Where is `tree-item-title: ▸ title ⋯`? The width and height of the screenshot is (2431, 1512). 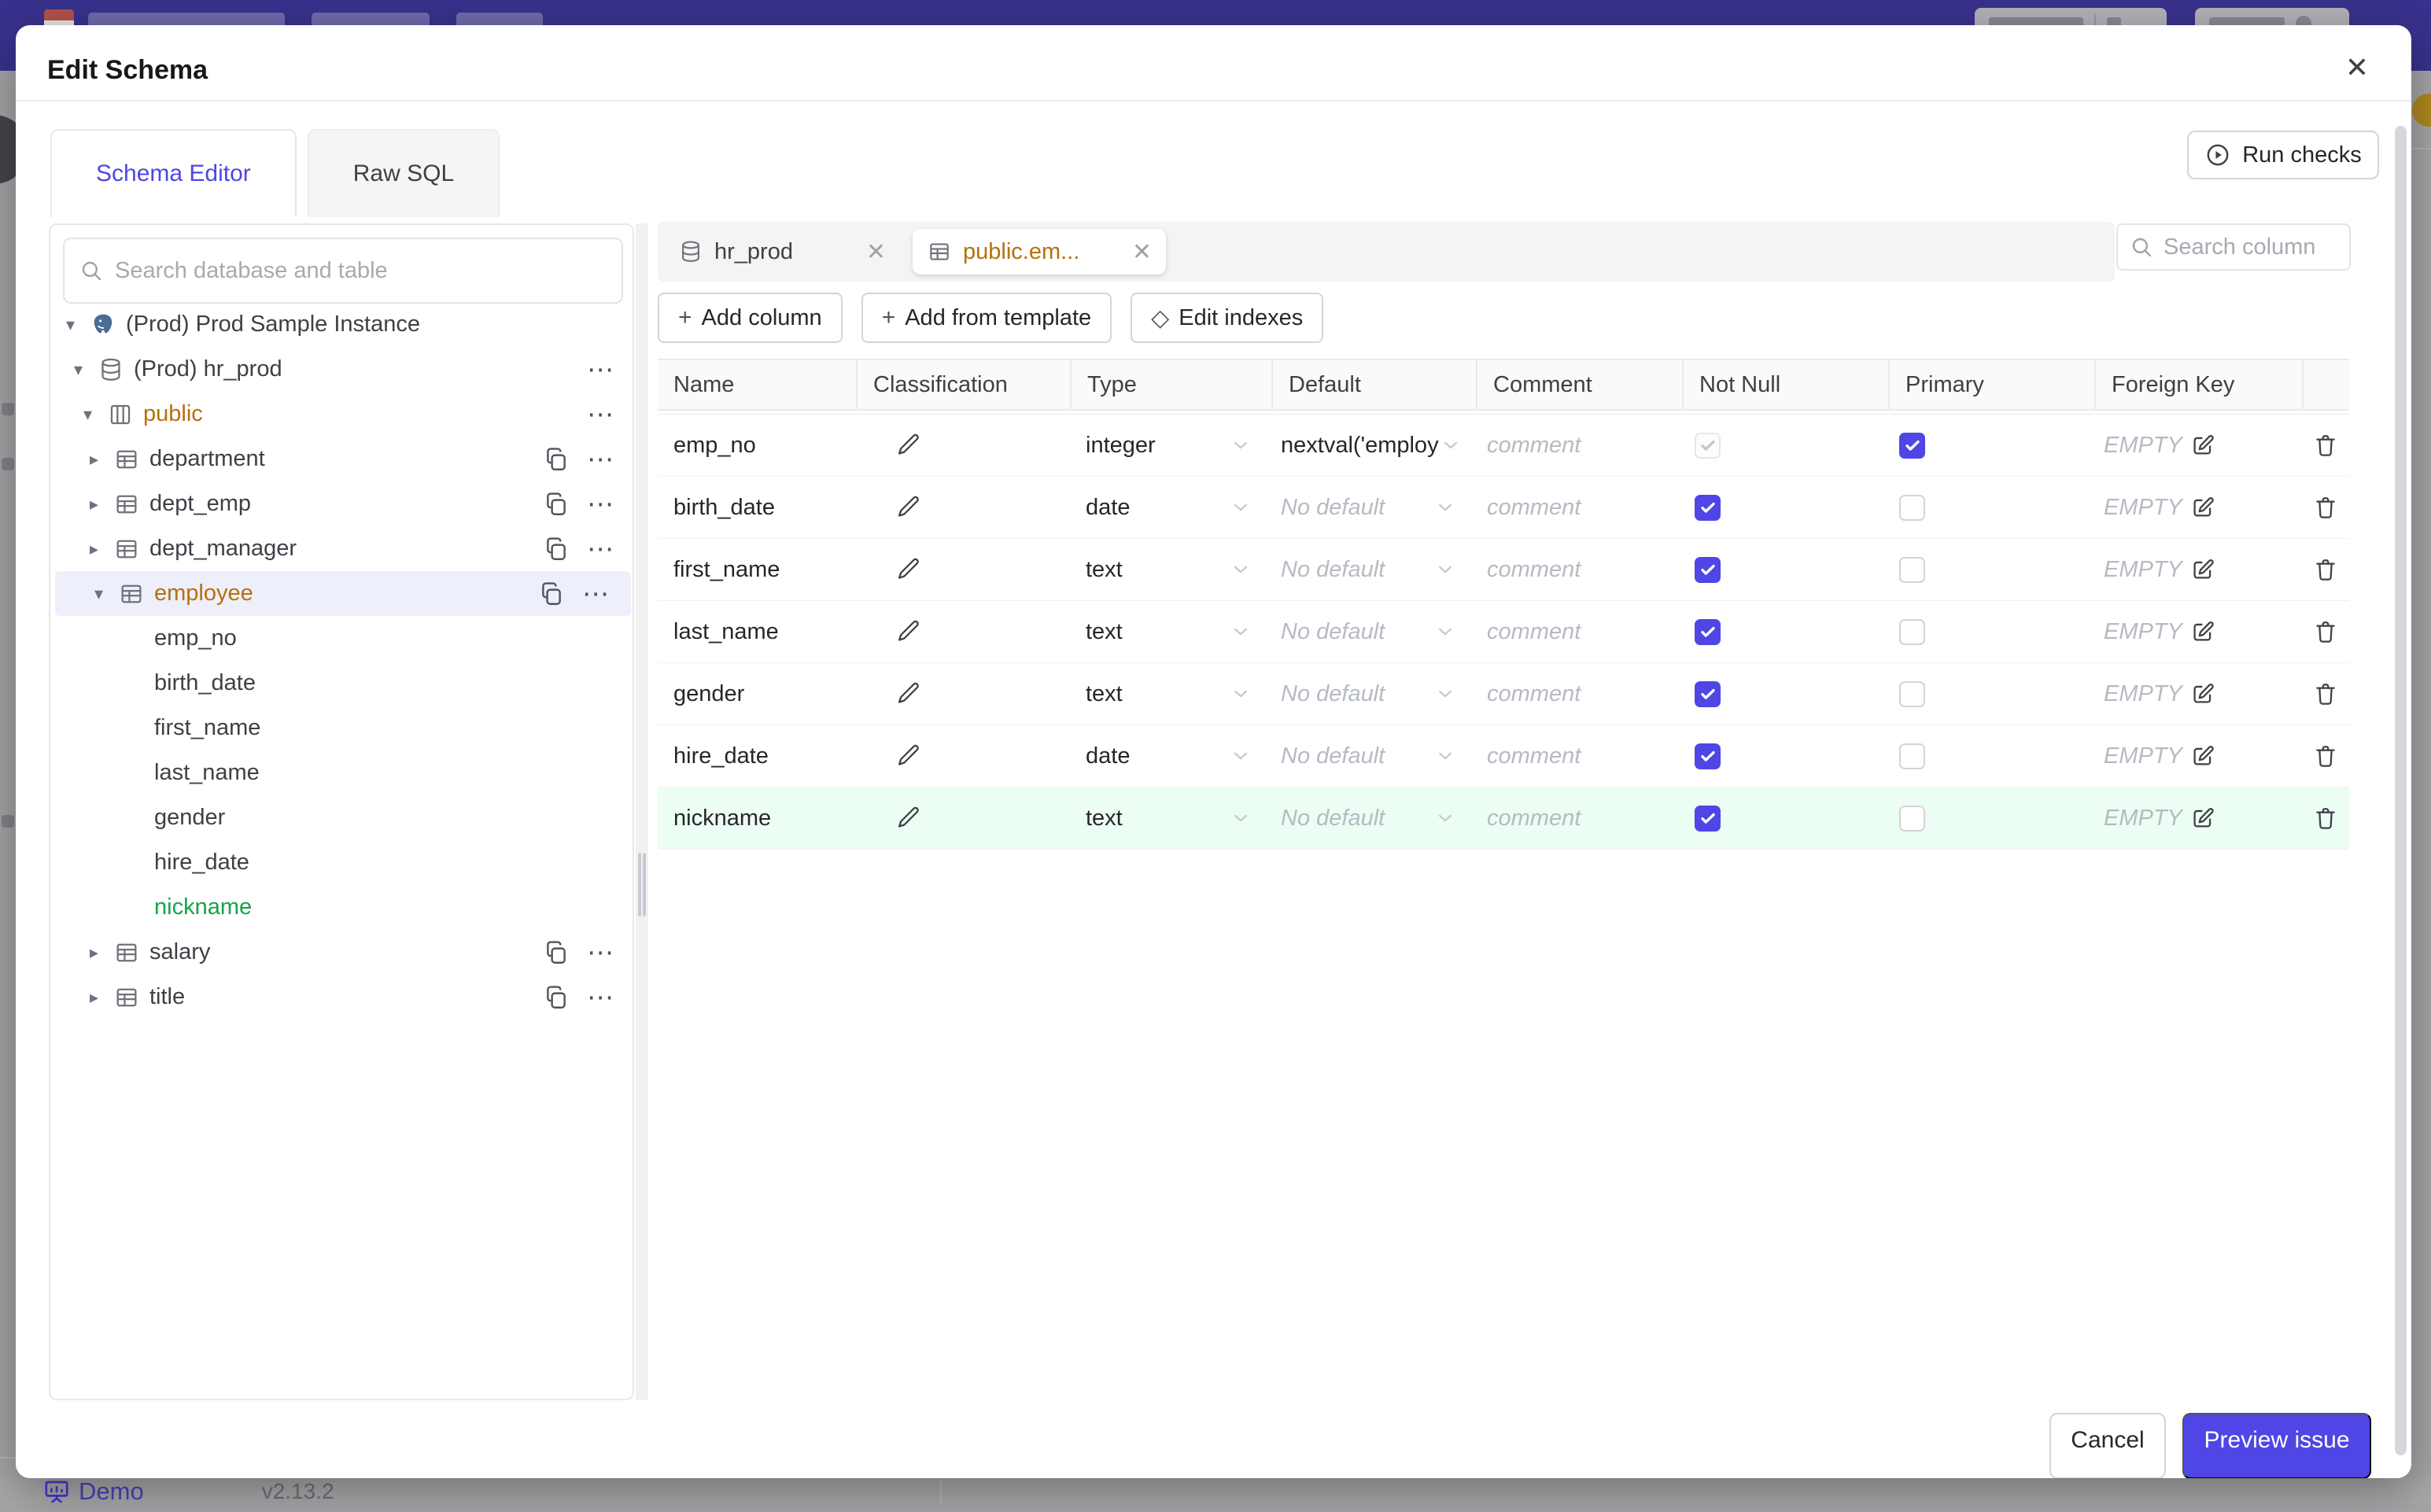 tree-item-title: ▸ title ⋯ is located at coordinates (343, 997).